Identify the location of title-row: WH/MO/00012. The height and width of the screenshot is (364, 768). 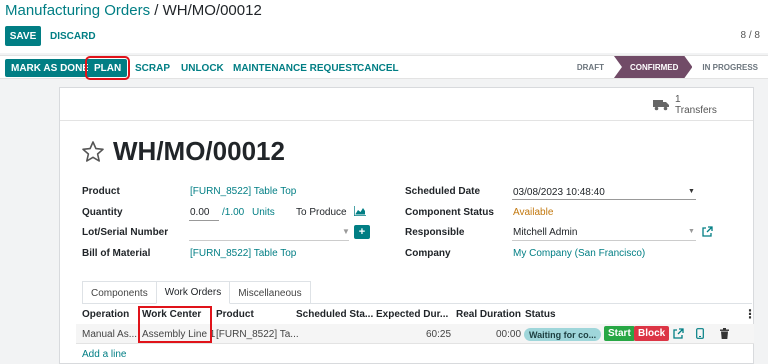
(183, 151).